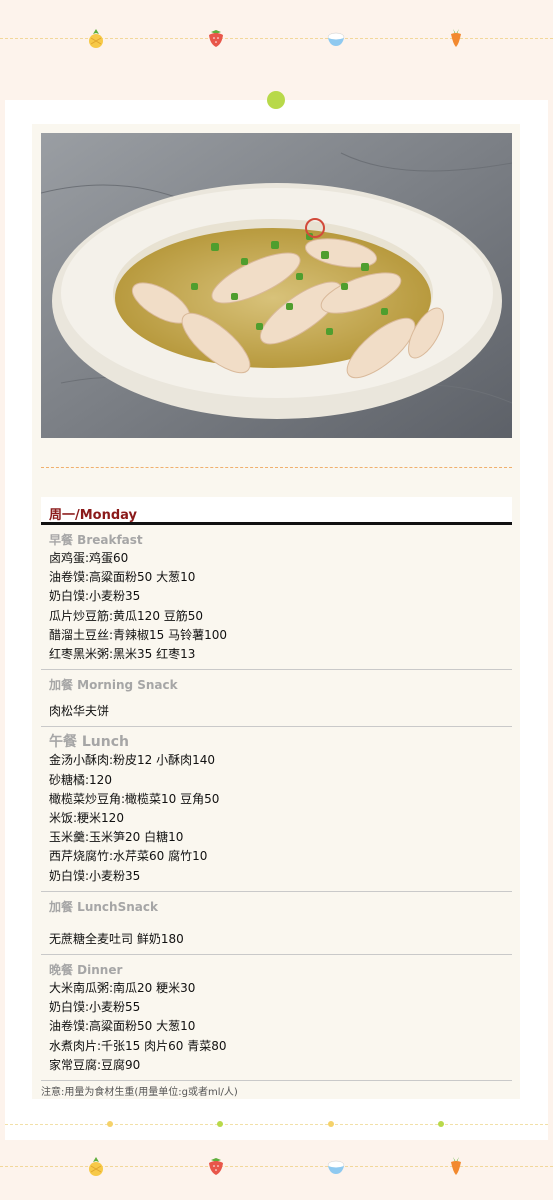  What do you see at coordinates (89, 558) in the screenshot?
I see `menu-item: 卤鸡蛋:鸡蛋60` at bounding box center [89, 558].